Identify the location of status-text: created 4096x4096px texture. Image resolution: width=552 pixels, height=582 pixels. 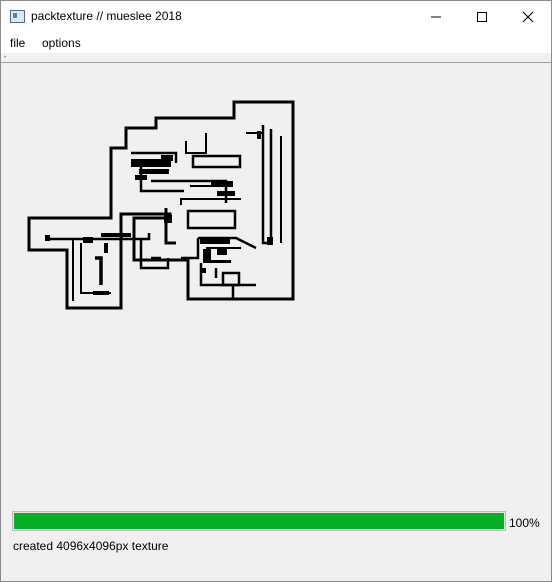
(91, 546).